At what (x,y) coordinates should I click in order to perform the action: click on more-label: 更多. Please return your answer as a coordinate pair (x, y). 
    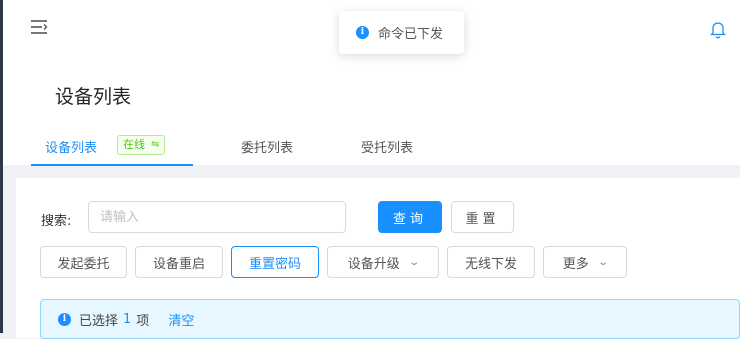
    Looking at the image, I should click on (575, 264).